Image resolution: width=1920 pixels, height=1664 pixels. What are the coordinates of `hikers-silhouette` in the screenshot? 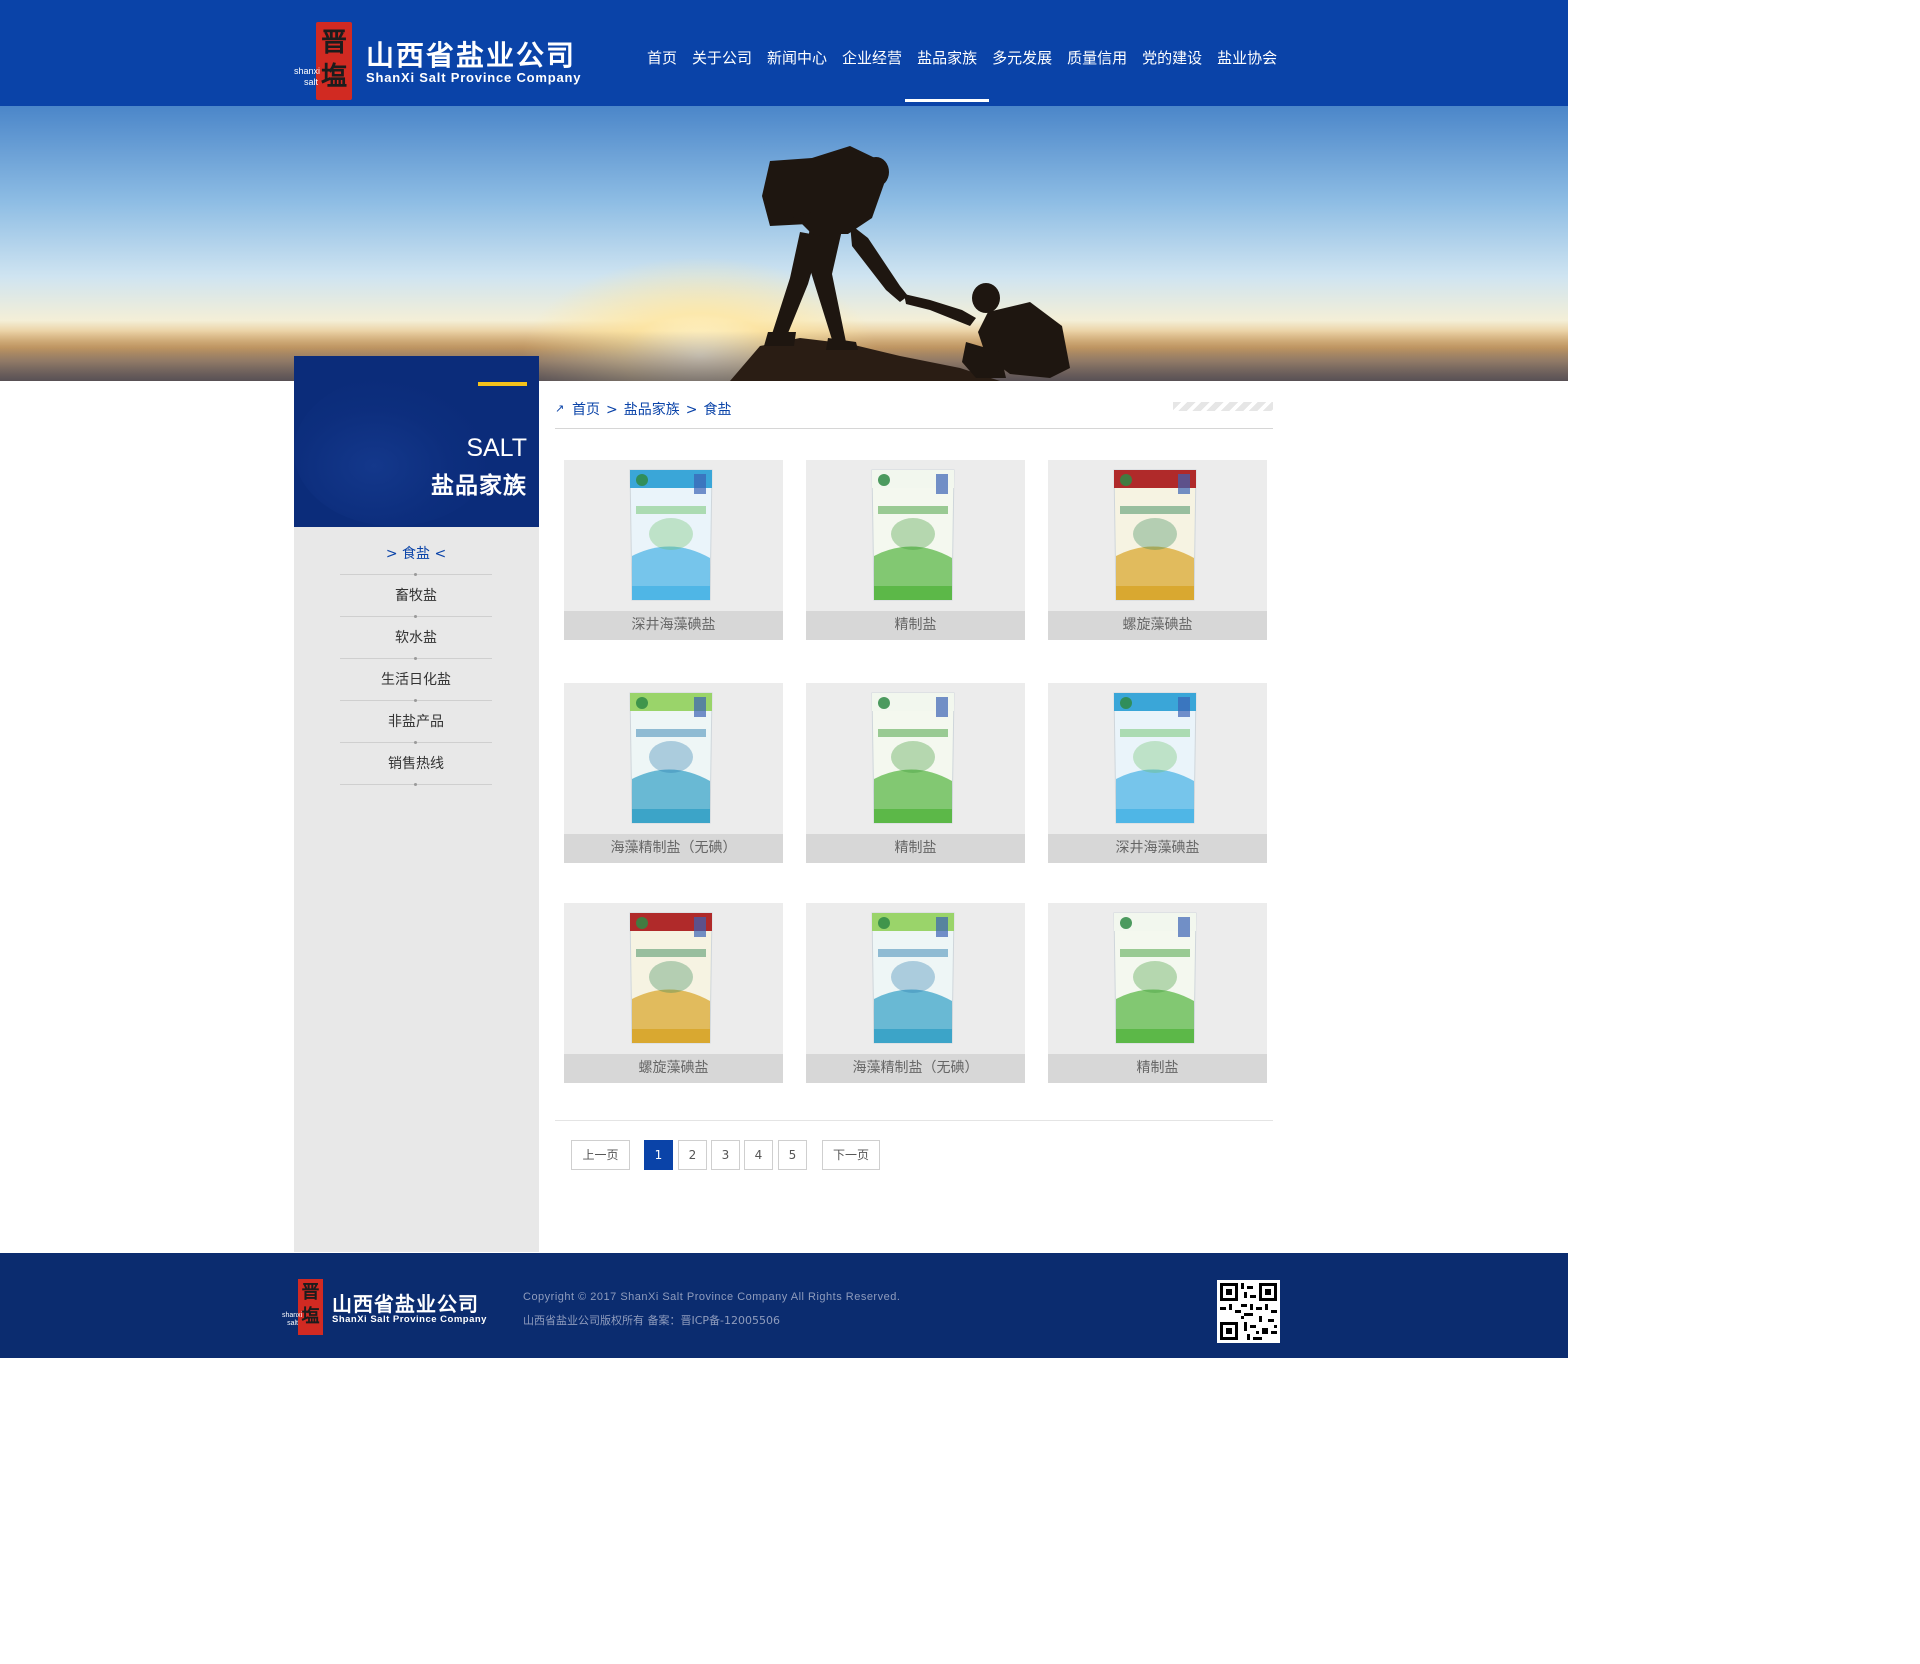 It's located at (900, 263).